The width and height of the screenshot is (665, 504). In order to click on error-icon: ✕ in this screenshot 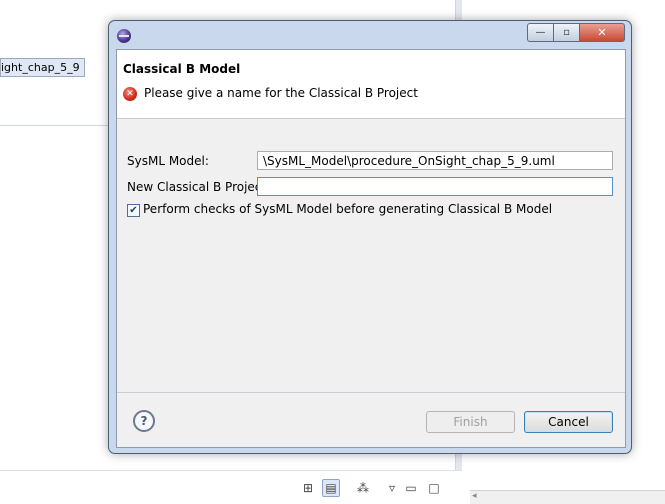, I will do `click(130, 94)`.